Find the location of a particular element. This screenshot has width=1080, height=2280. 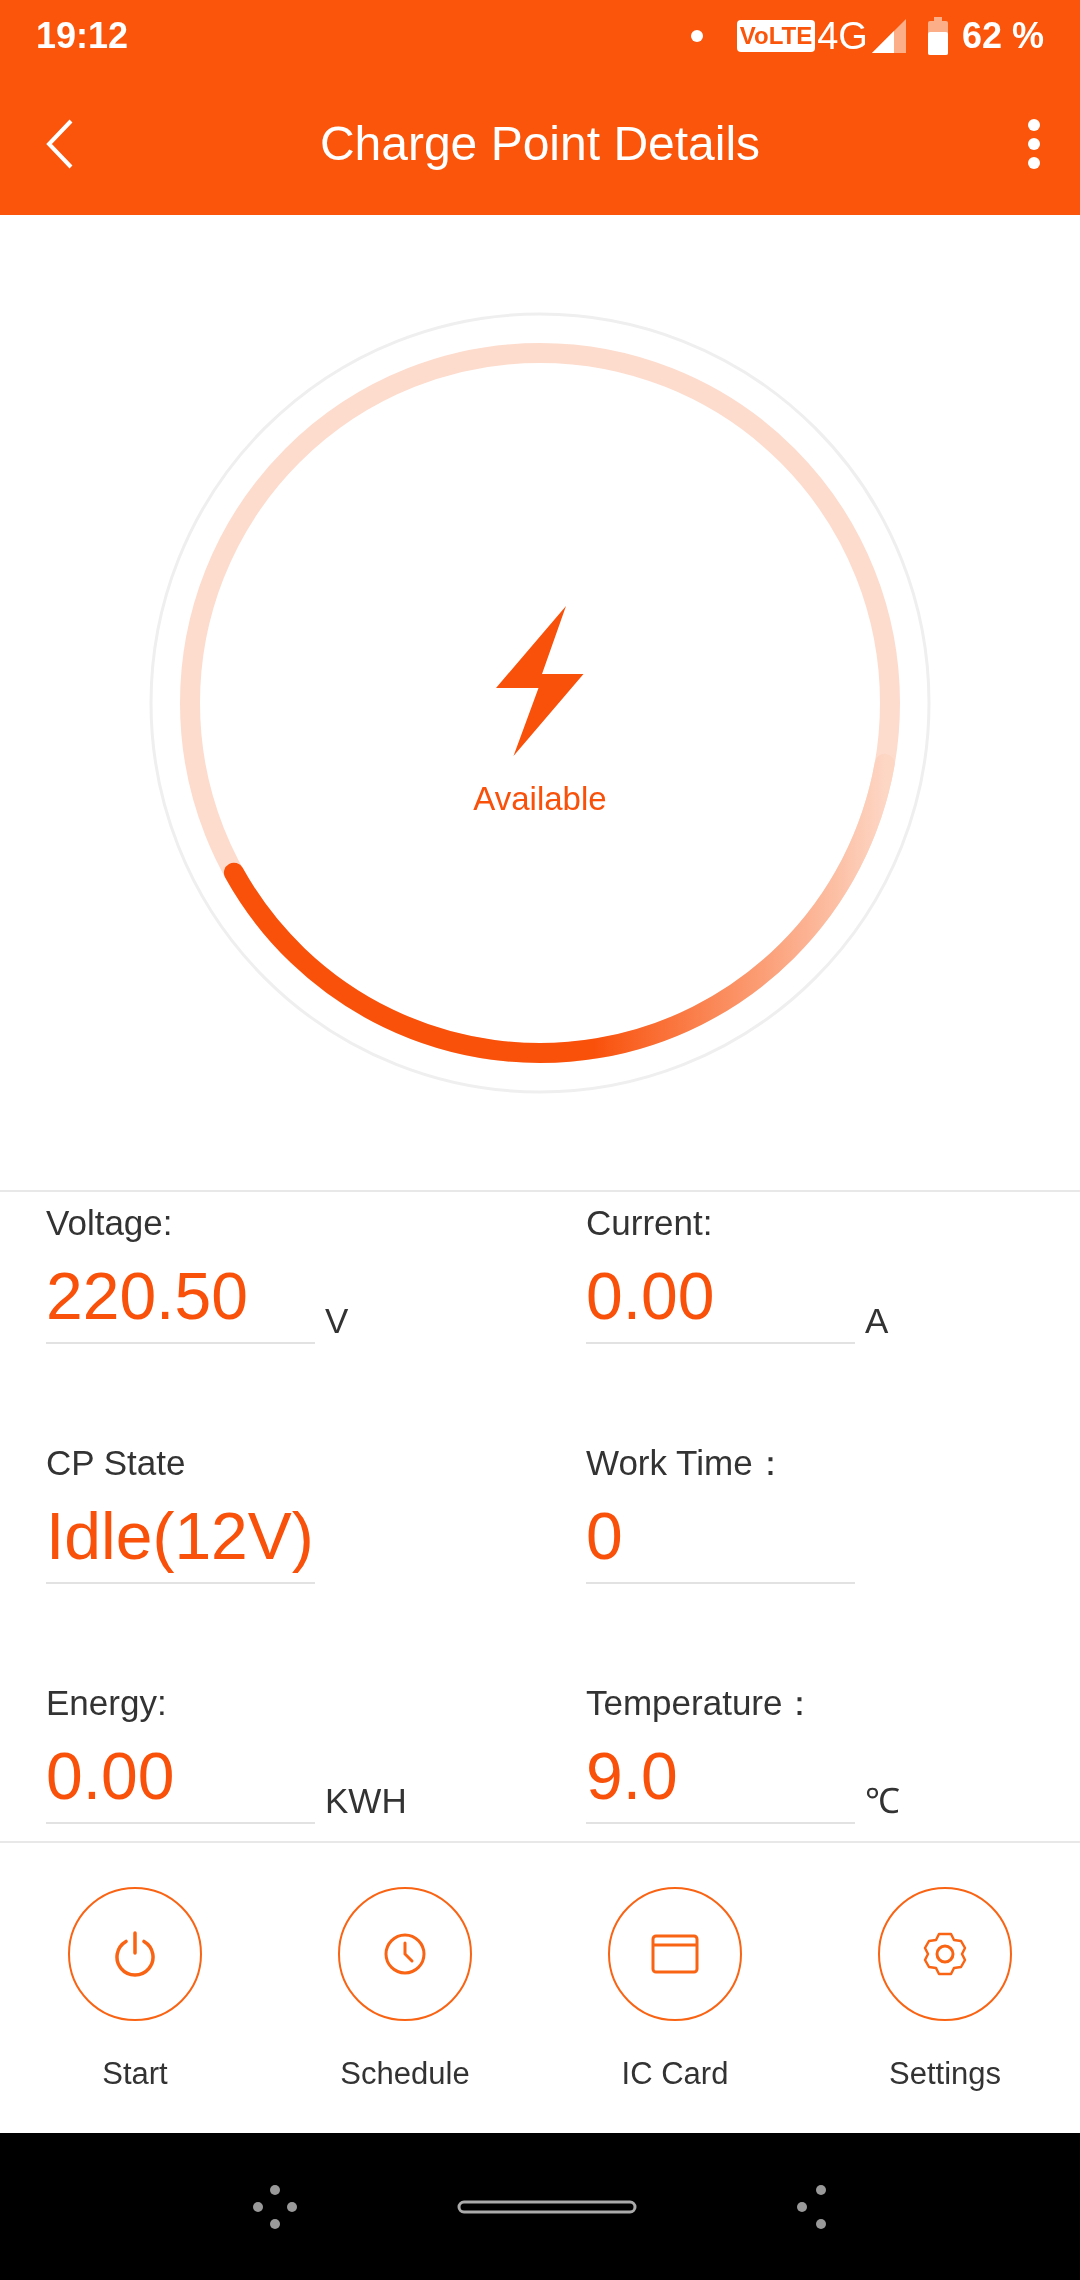

back-icon is located at coordinates (60, 143).